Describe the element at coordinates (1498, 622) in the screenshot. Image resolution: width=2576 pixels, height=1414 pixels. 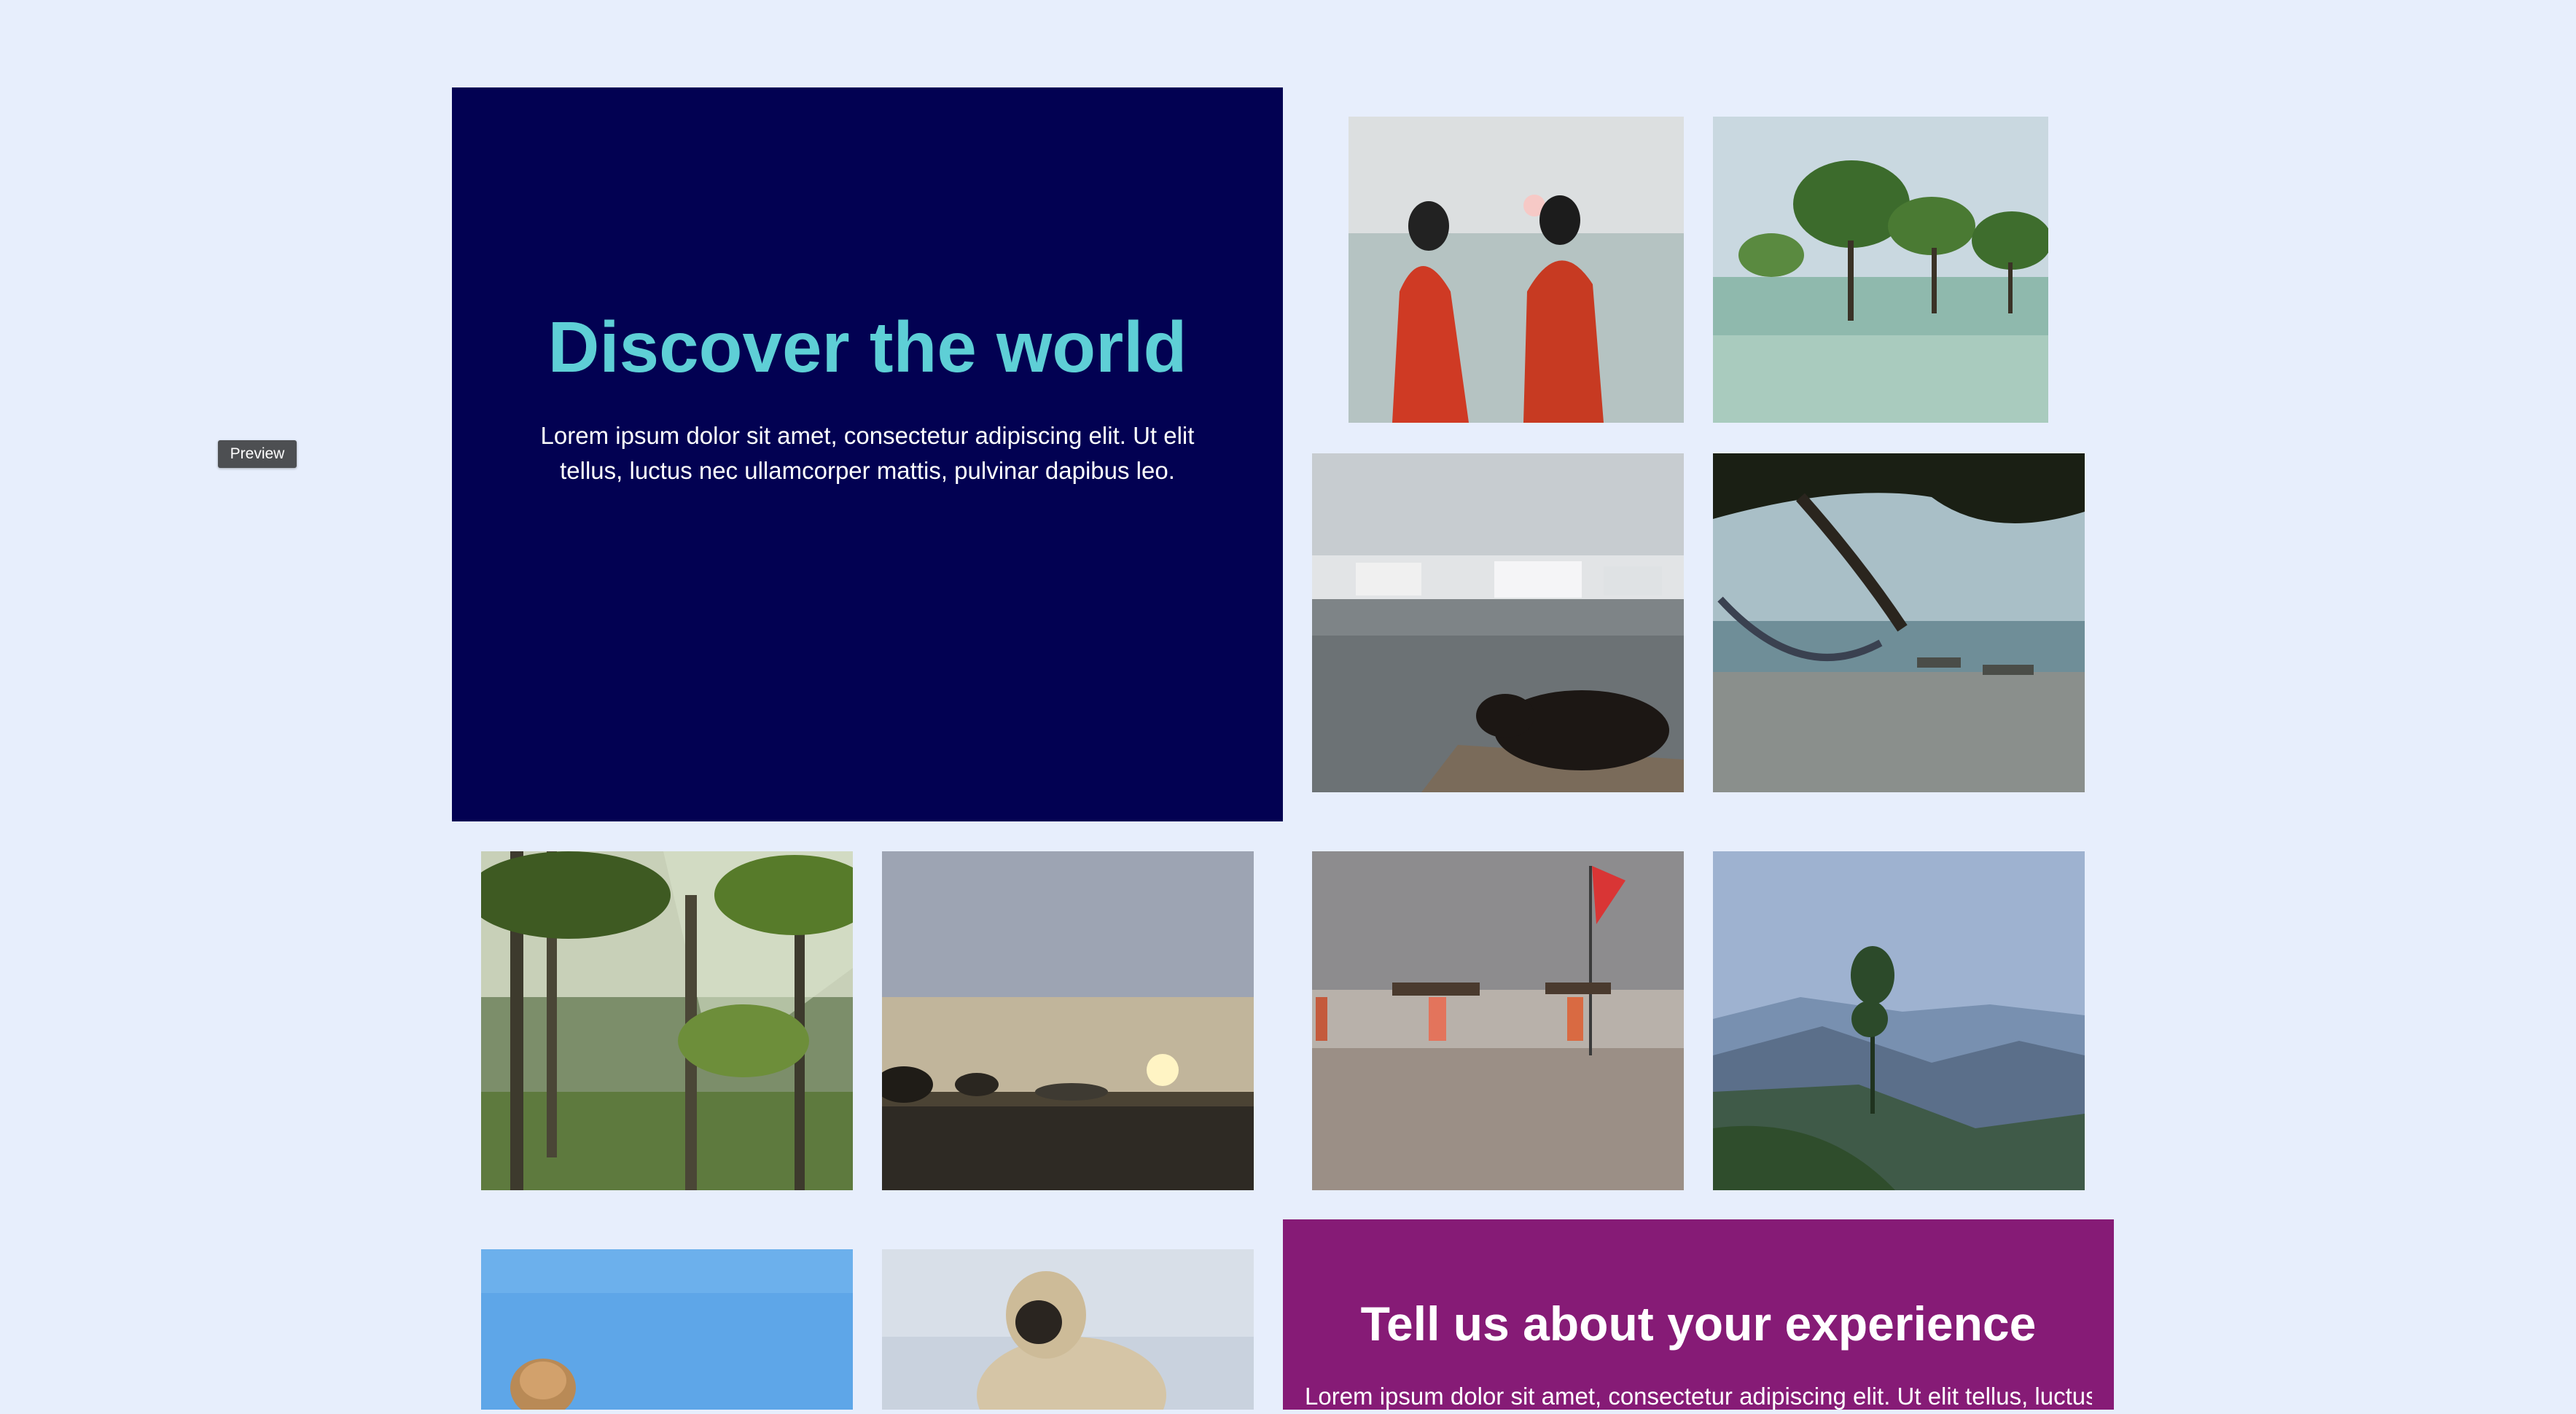
I see `photo-cow-lakeside-town` at that location.